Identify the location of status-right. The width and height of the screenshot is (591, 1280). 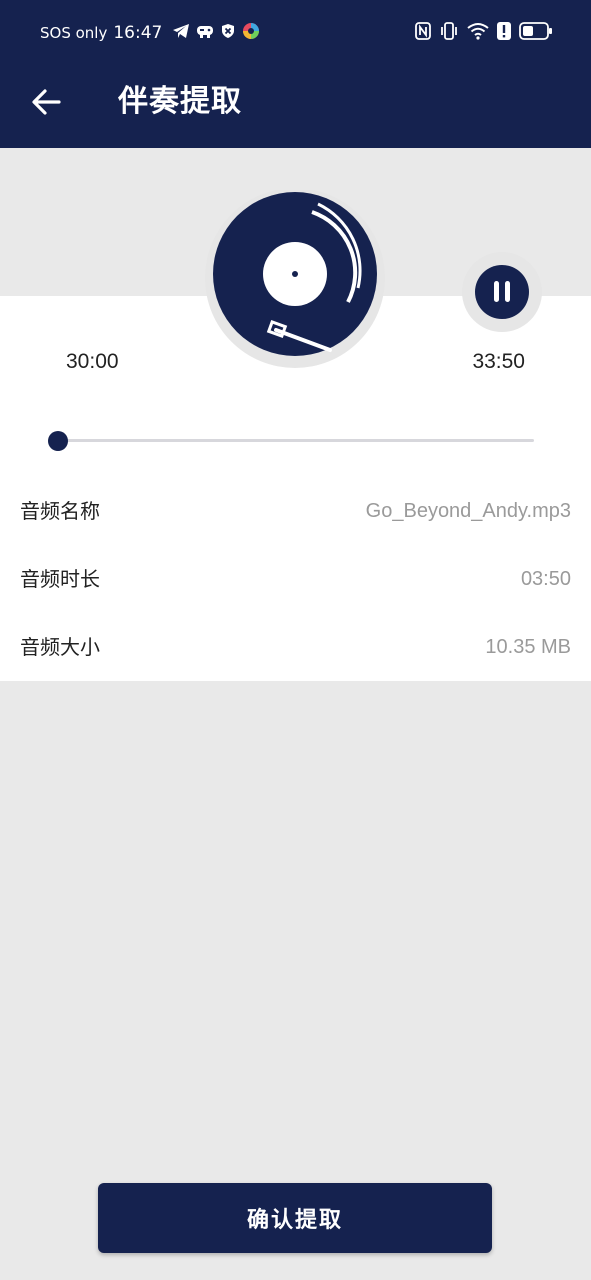
(484, 33).